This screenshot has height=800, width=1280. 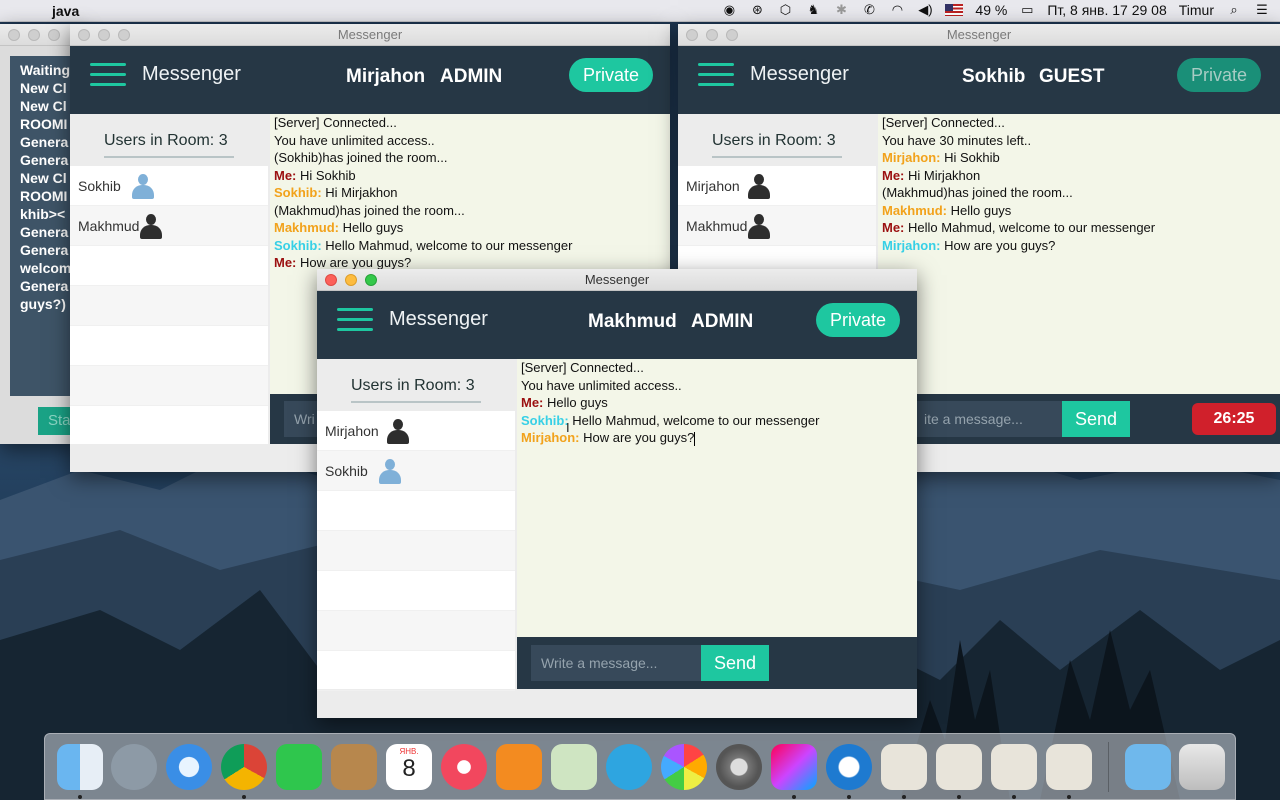 I want to click on launchpad-icon, so click(x=134, y=767).